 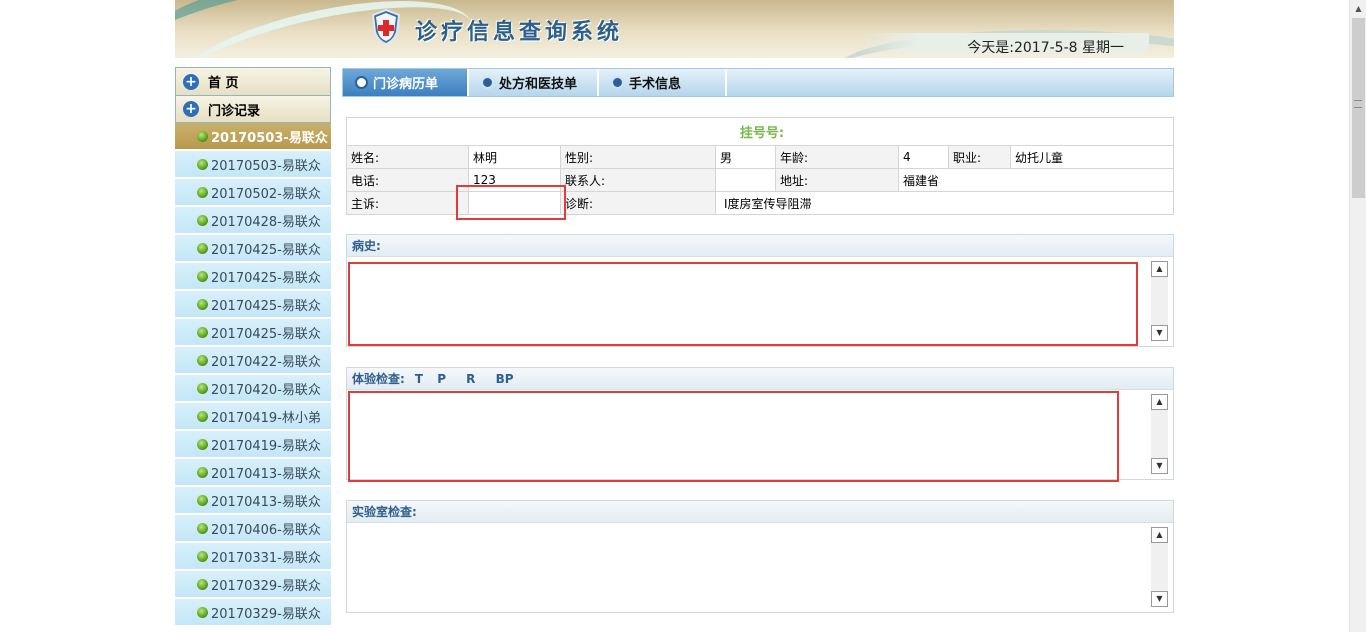 I want to click on sidebar-record-label: 20170422-易联众, so click(x=266, y=362).